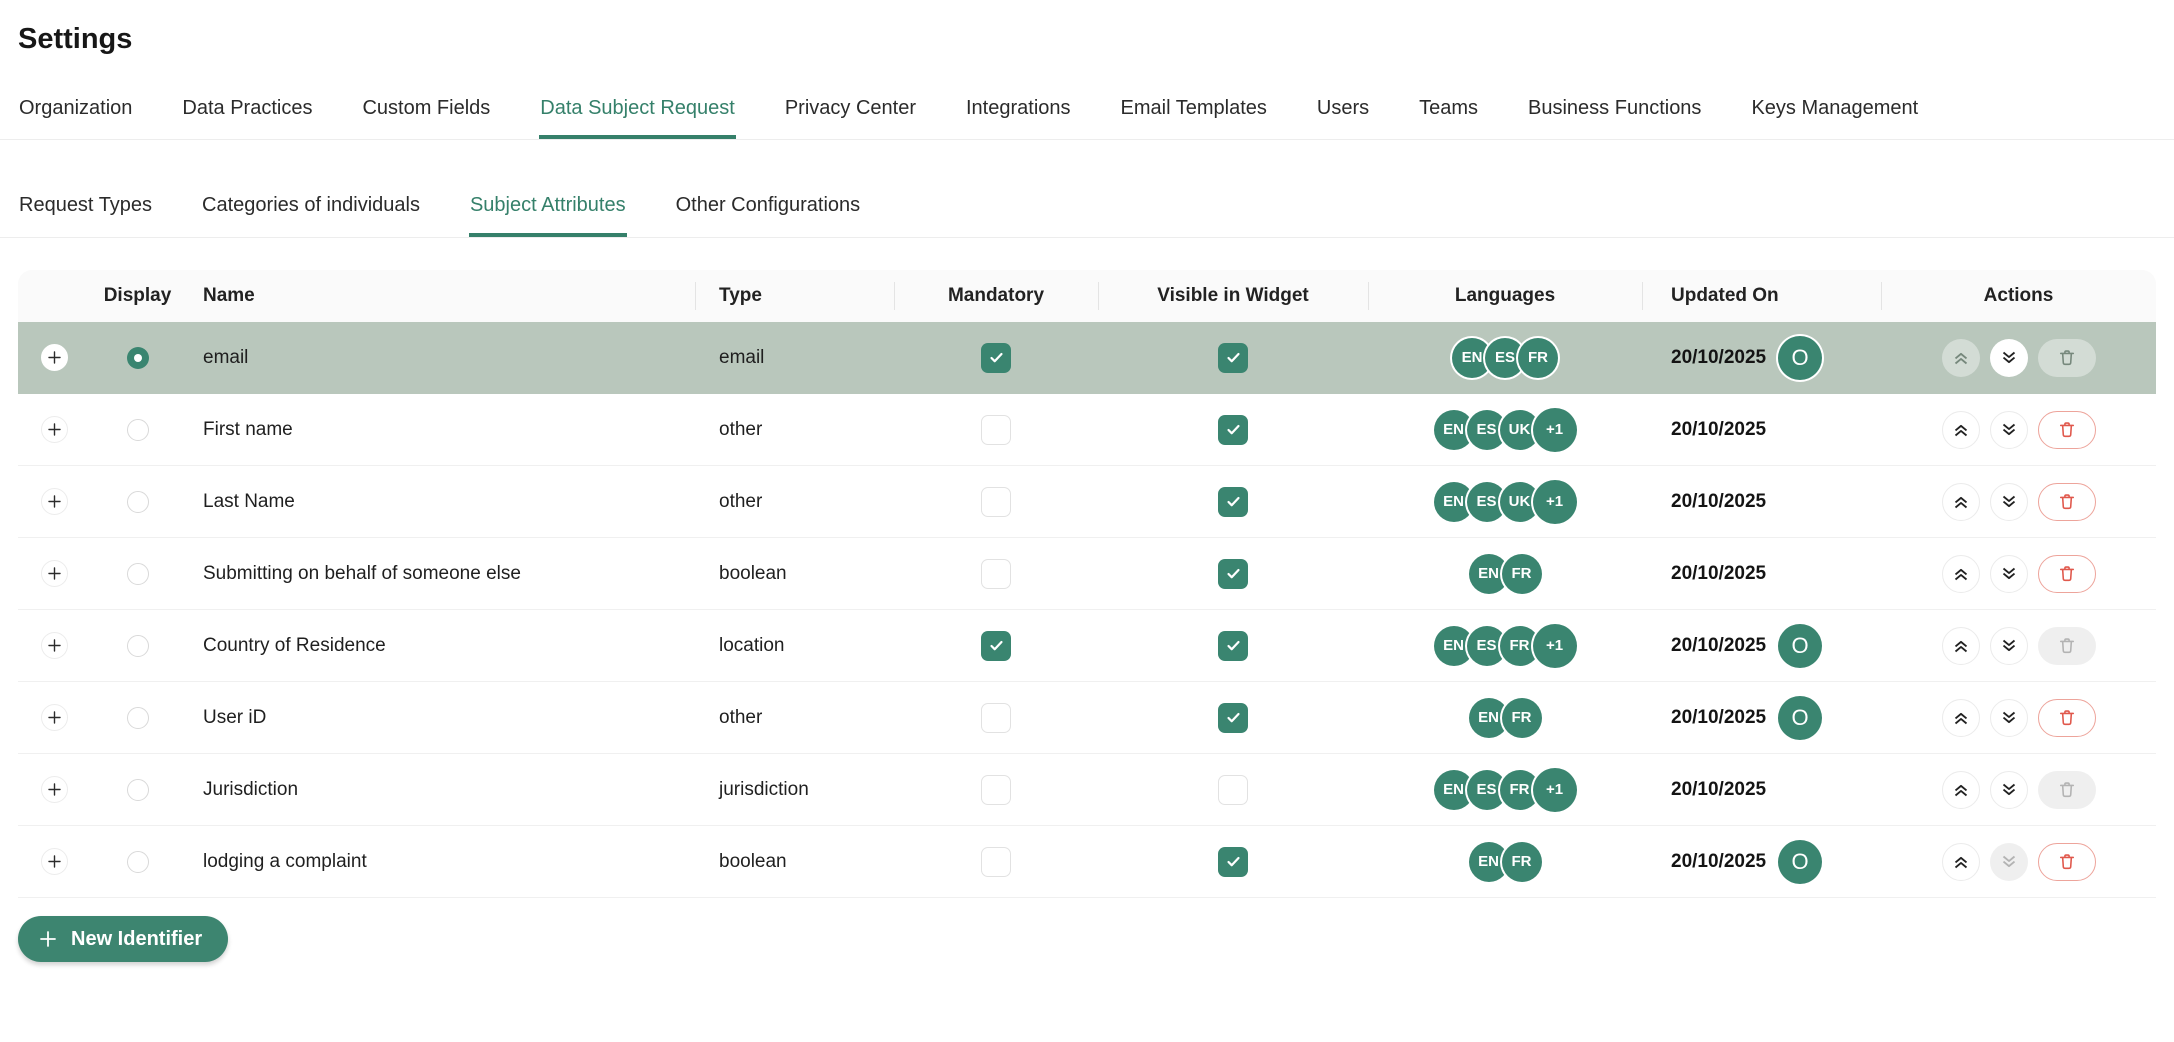  Describe the element at coordinates (137, 938) in the screenshot. I see `new-identifier-label: New Identifier` at that location.